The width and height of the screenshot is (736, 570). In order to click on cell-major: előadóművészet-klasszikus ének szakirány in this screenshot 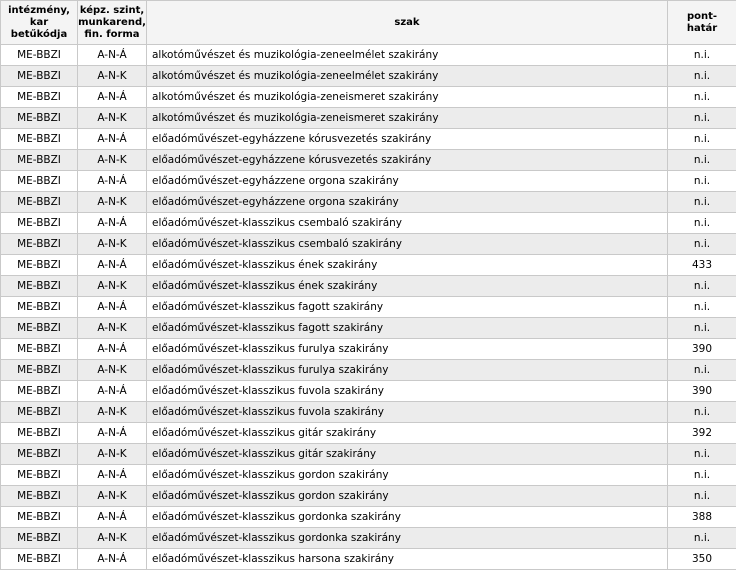, I will do `click(407, 286)`.